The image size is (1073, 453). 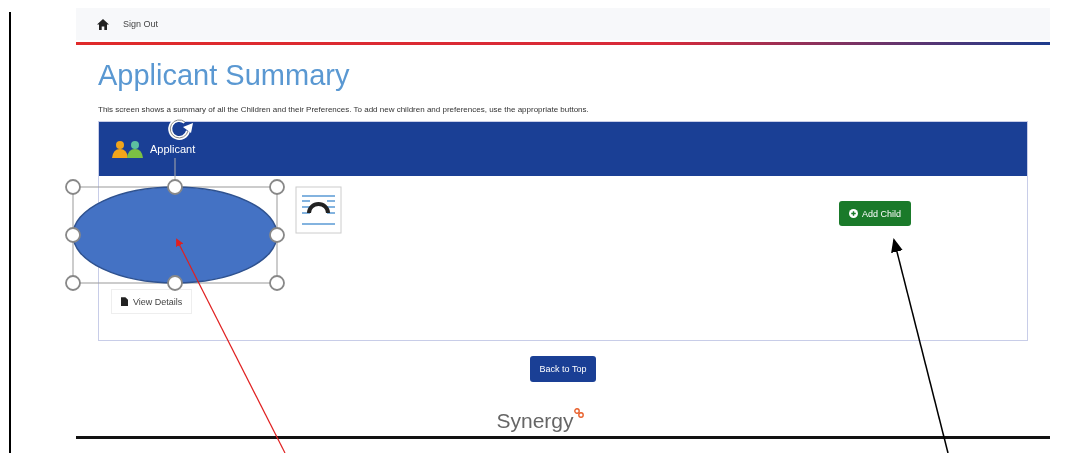 What do you see at coordinates (318, 210) in the screenshot?
I see `layout-options-icon` at bounding box center [318, 210].